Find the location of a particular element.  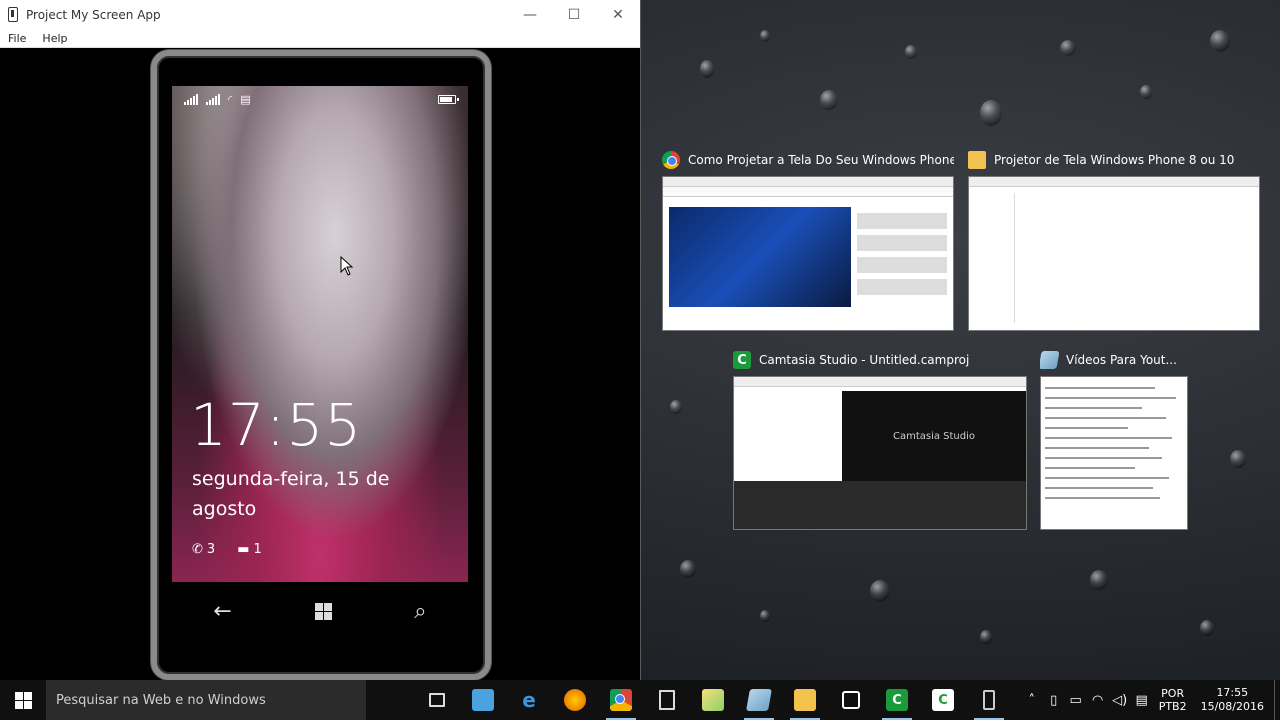

taskbar-app-calculator is located at coordinates (667, 700).